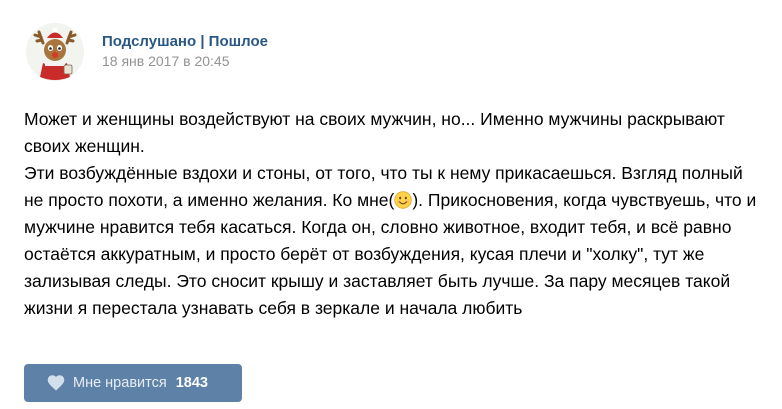 The width and height of the screenshot is (782, 409). I want to click on avatar, so click(55, 52).